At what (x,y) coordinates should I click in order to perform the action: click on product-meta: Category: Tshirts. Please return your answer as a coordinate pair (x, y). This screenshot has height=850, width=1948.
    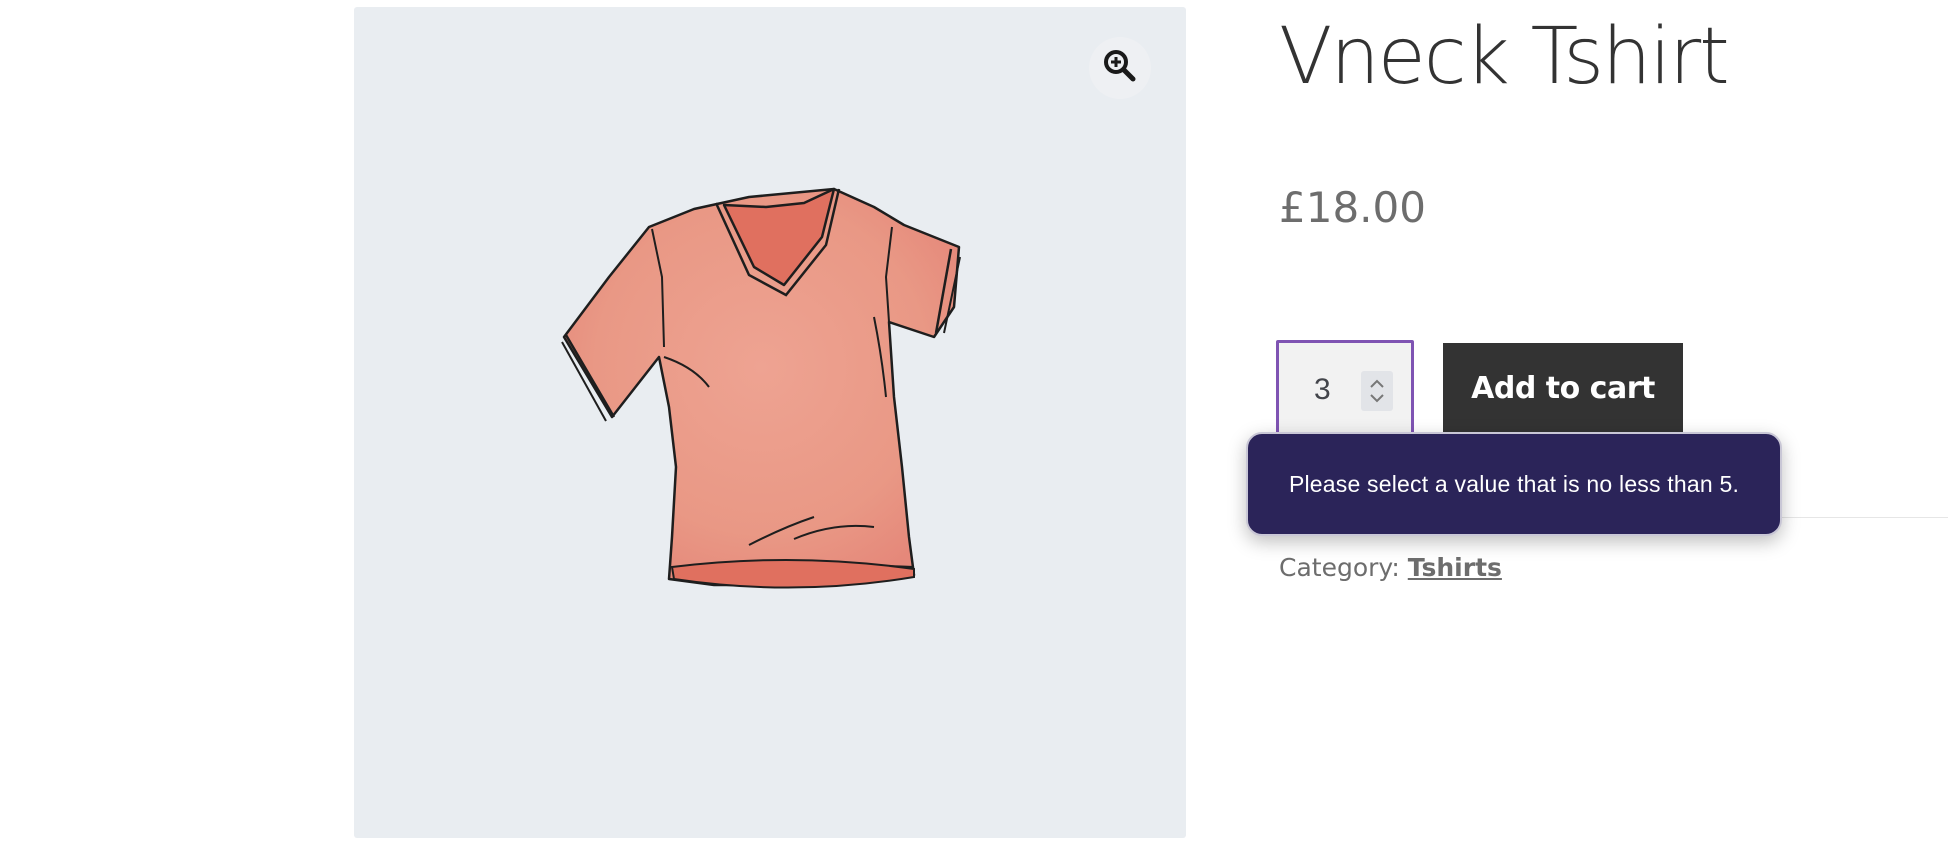
    Looking at the image, I should click on (1390, 567).